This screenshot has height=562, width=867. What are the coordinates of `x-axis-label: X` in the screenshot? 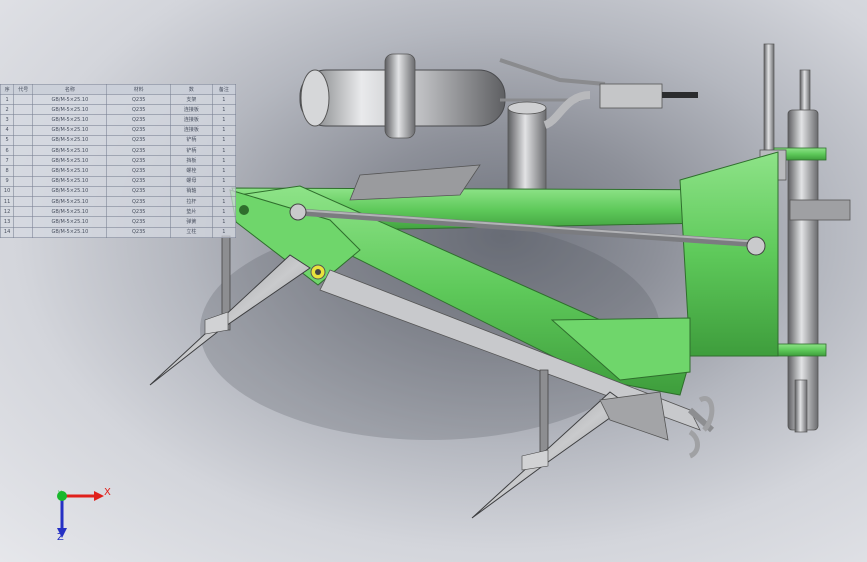 It's located at (107, 492).